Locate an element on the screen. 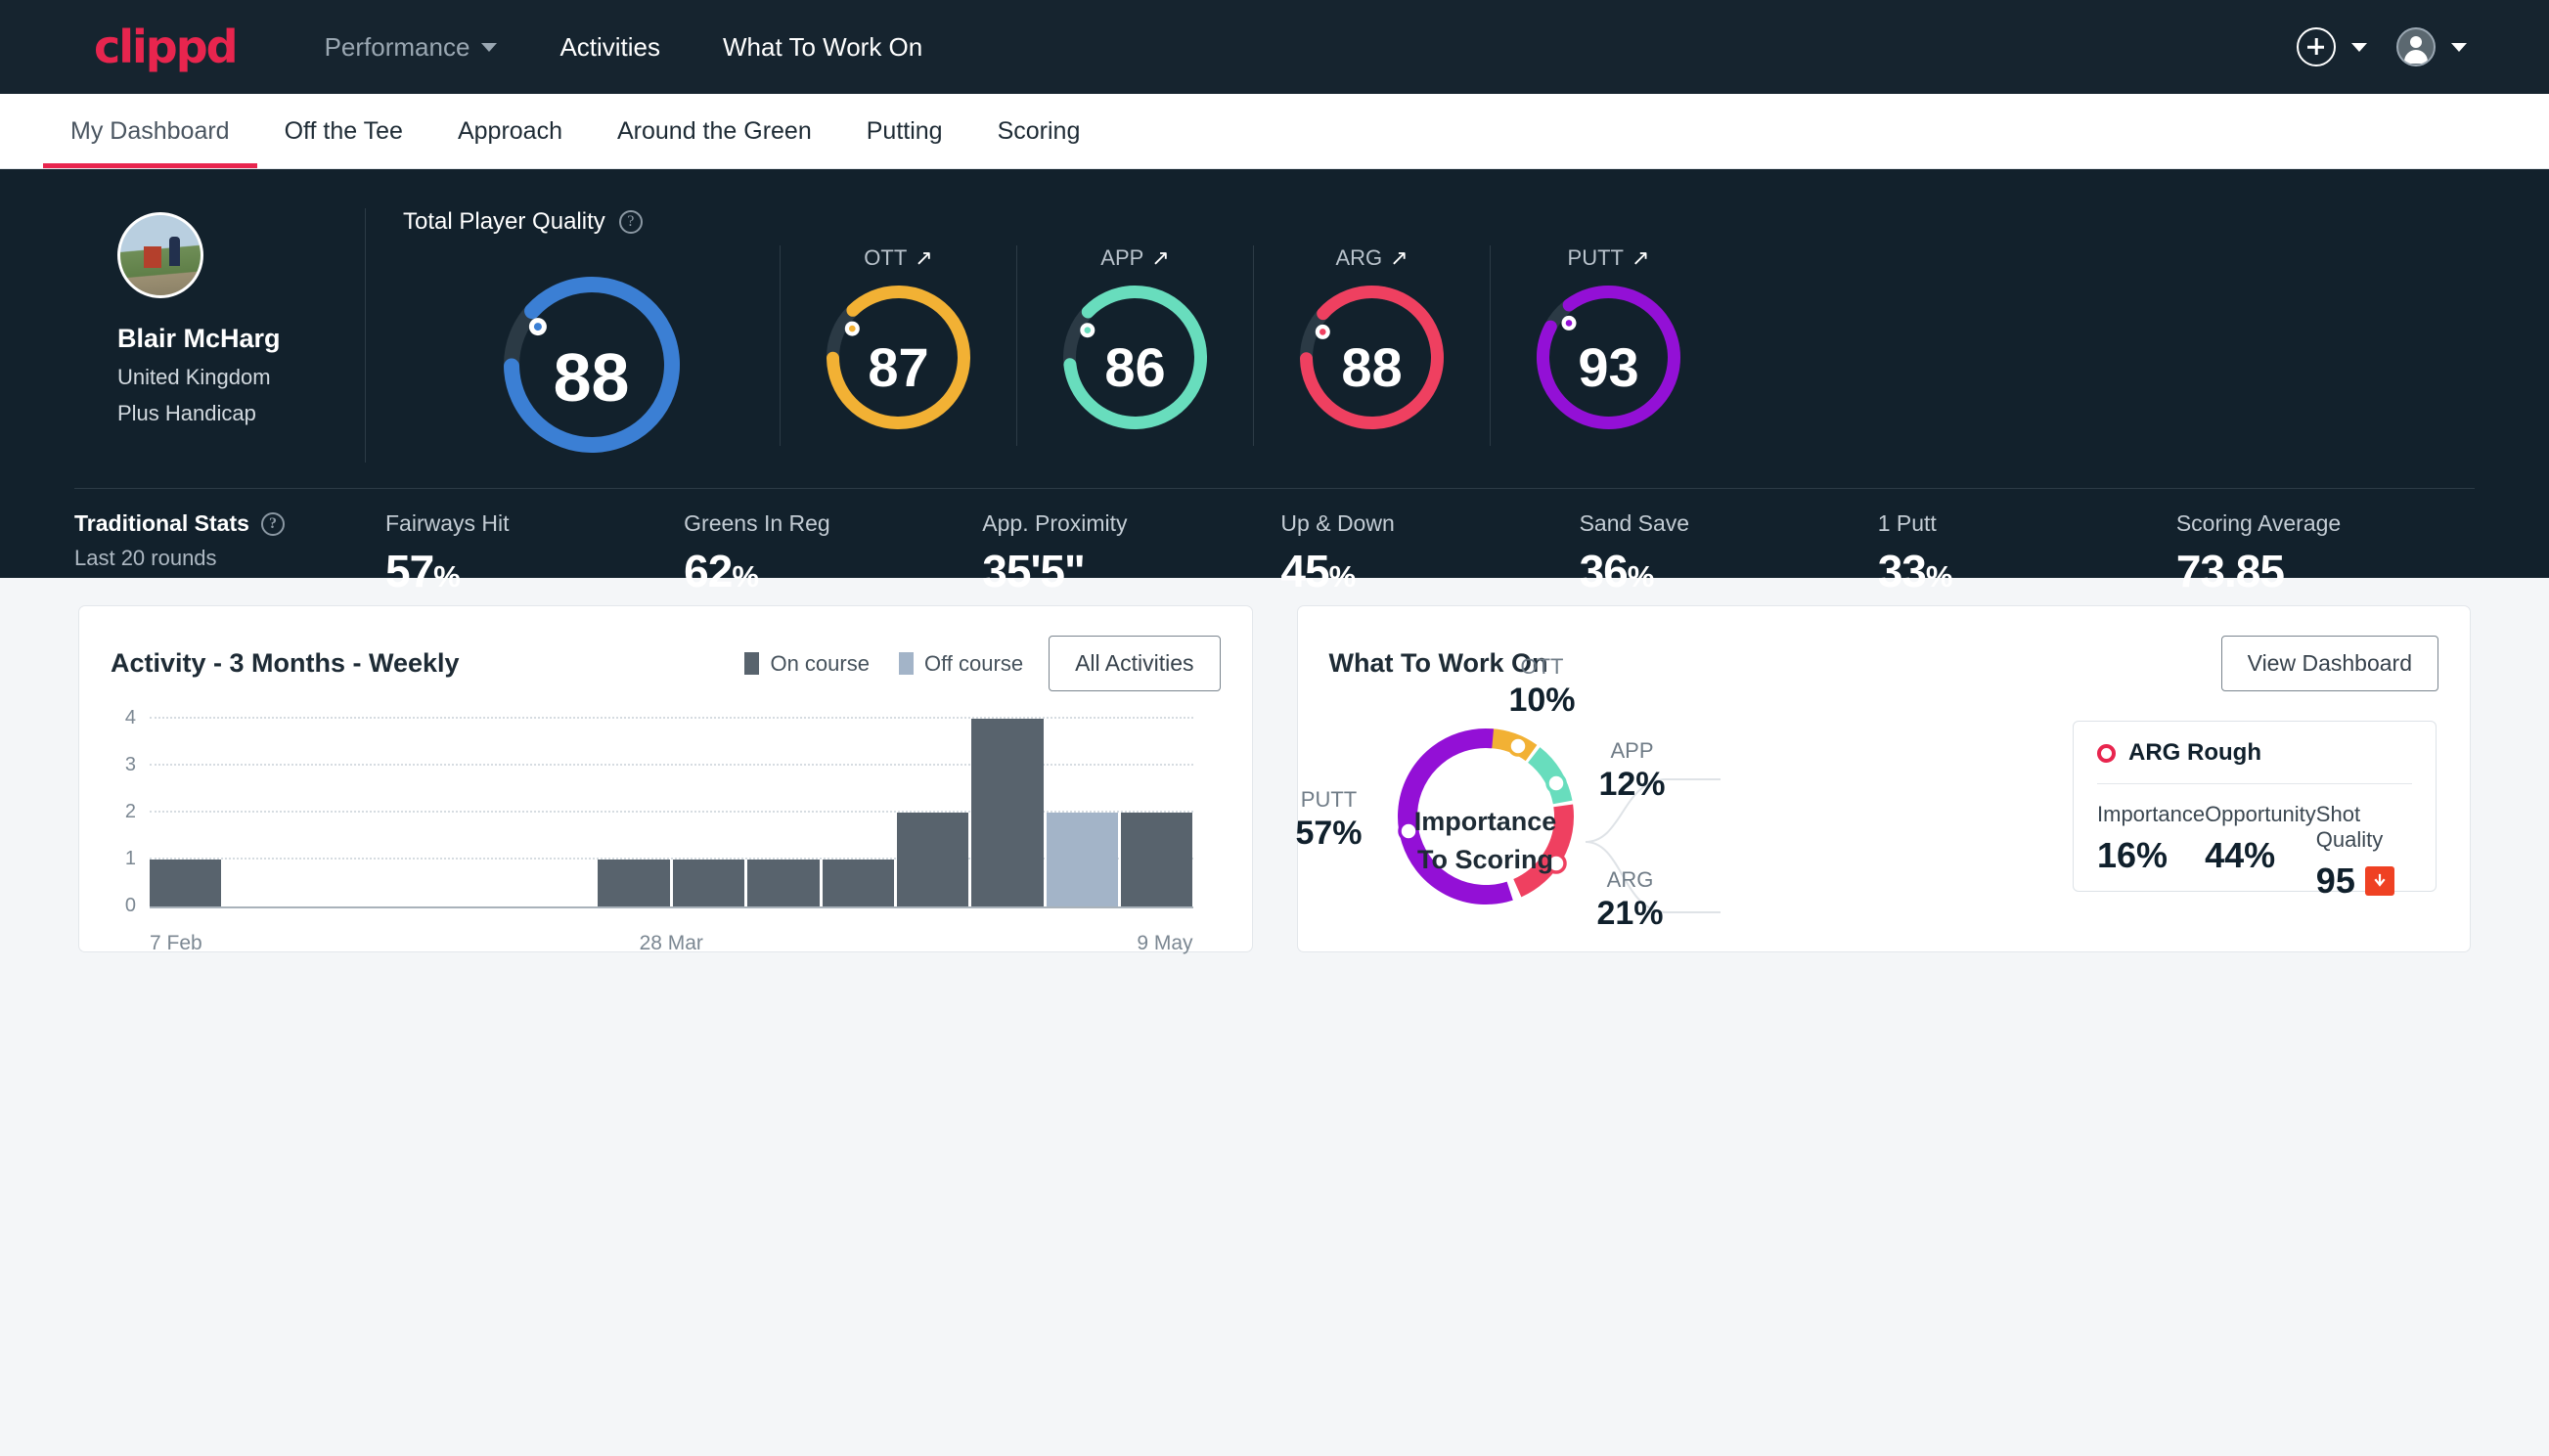  donut-center-label: Importance To Scoring is located at coordinates (1486, 841).